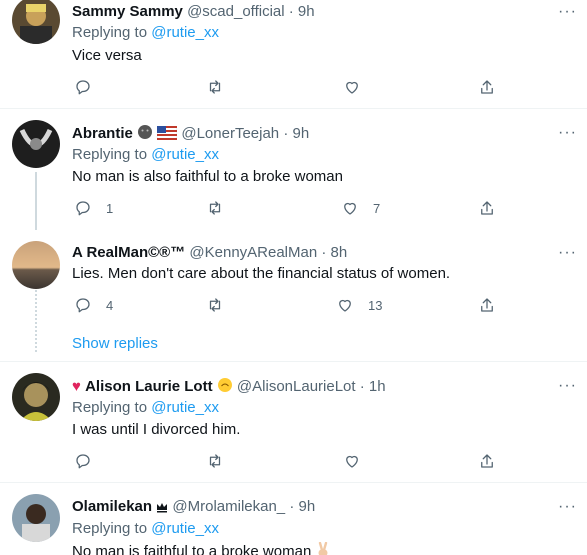  Describe the element at coordinates (253, 252) in the screenshot. I see `handle: @KennyARealMan` at that location.